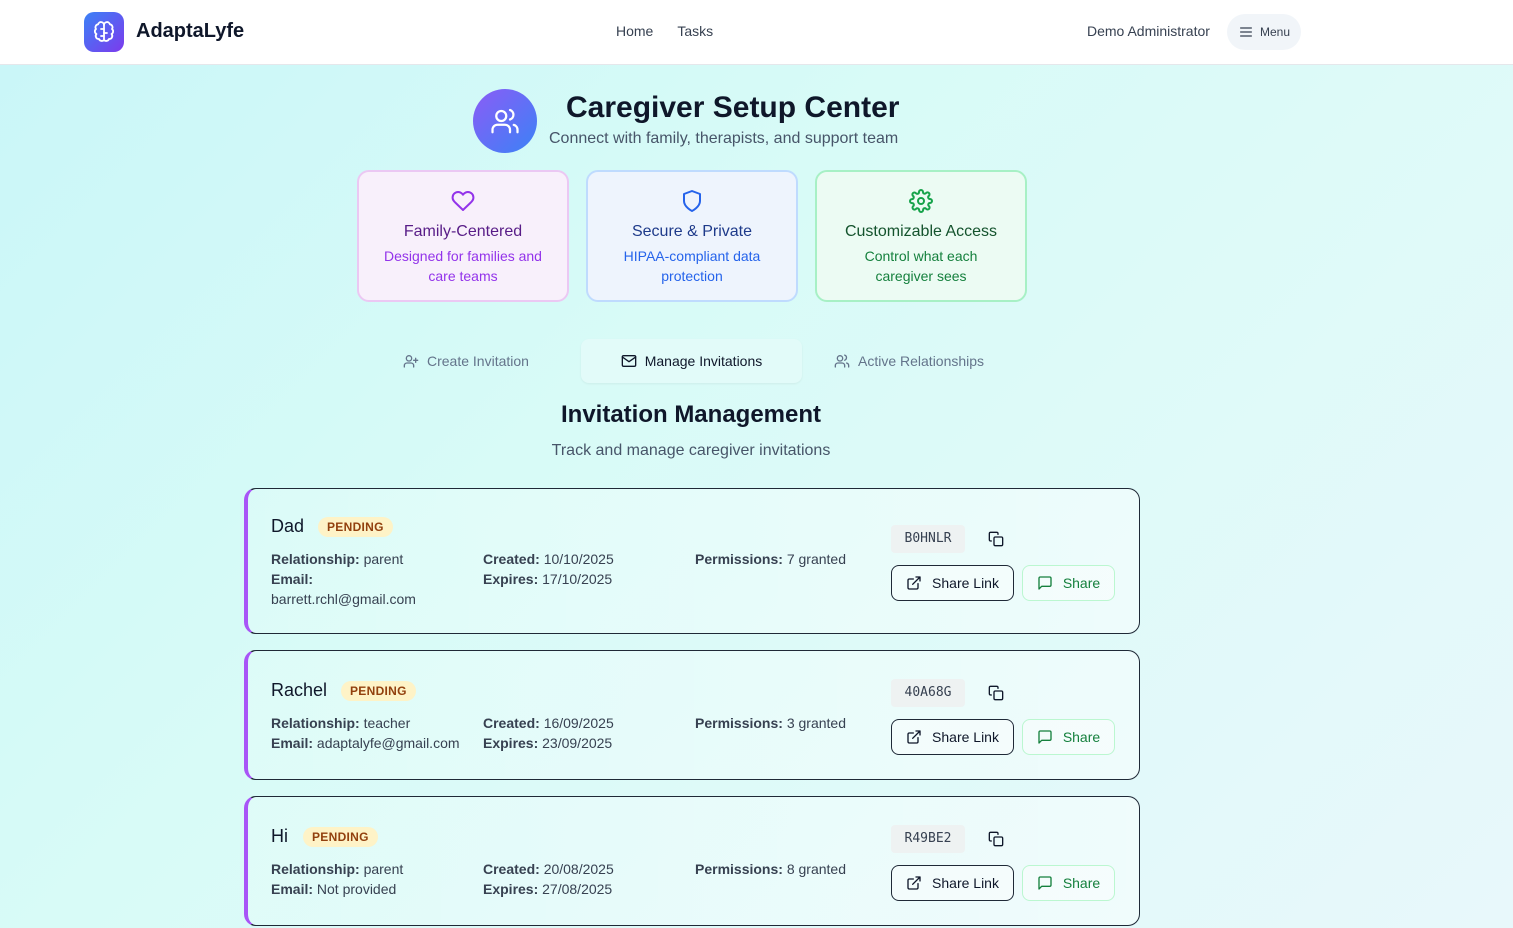  Describe the element at coordinates (921, 266) in the screenshot. I see `feature-desc: Control what each caregiver sees` at that location.